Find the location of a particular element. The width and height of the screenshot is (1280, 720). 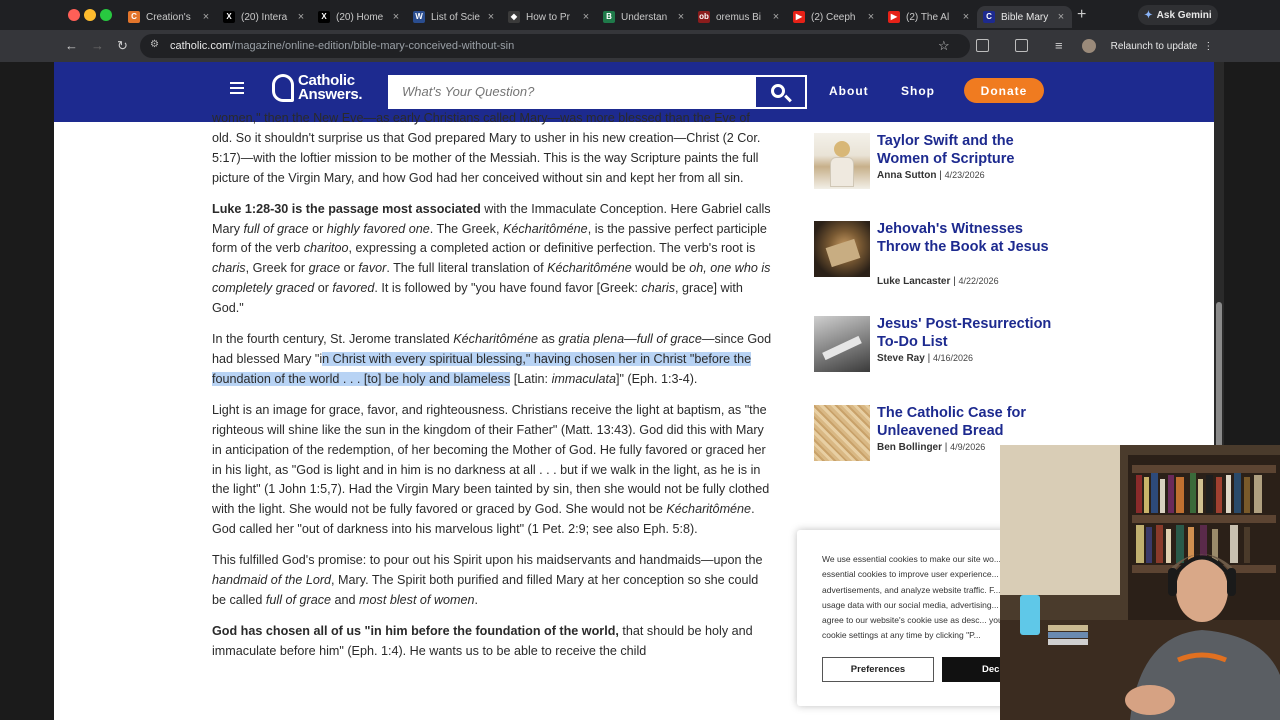

nav-shop-link: Shop is located at coordinates (918, 91).